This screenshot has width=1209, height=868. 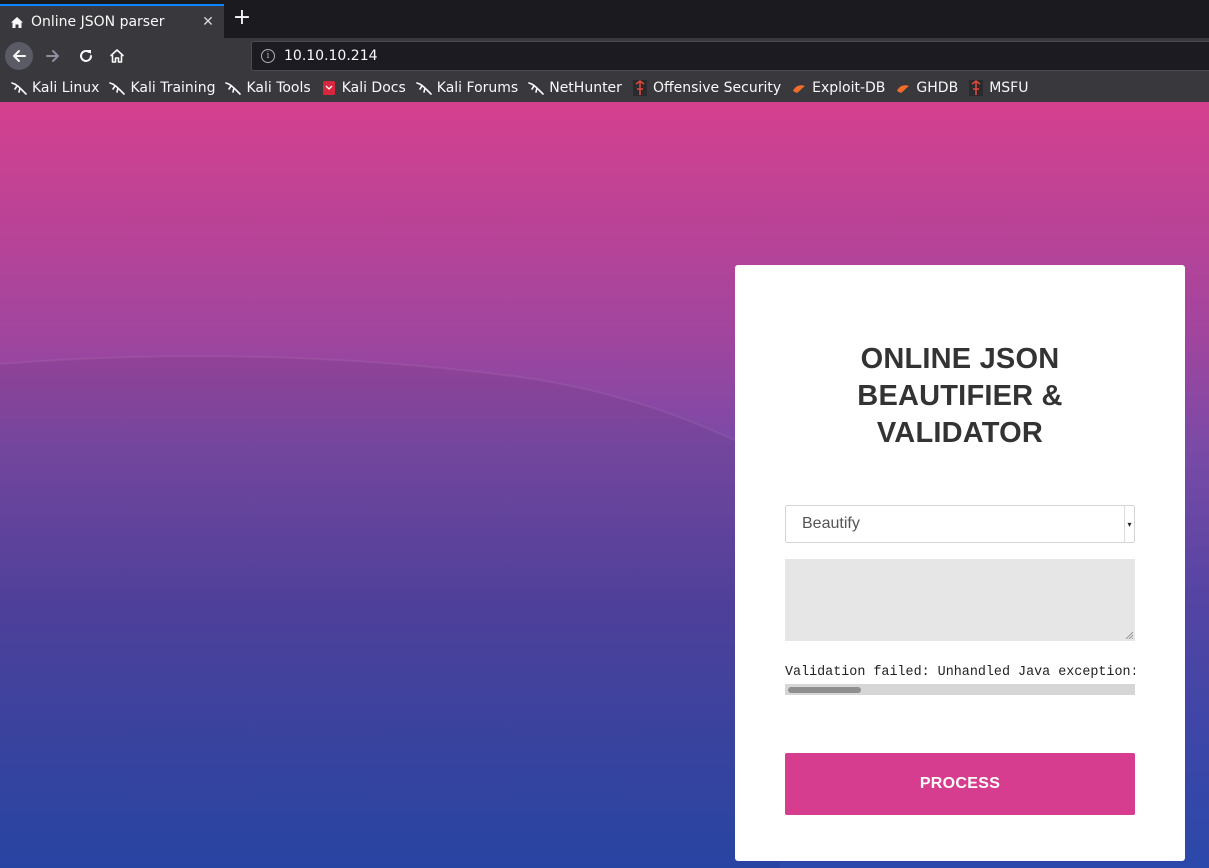 I want to click on tab-title: Online JSON parser, so click(x=98, y=22).